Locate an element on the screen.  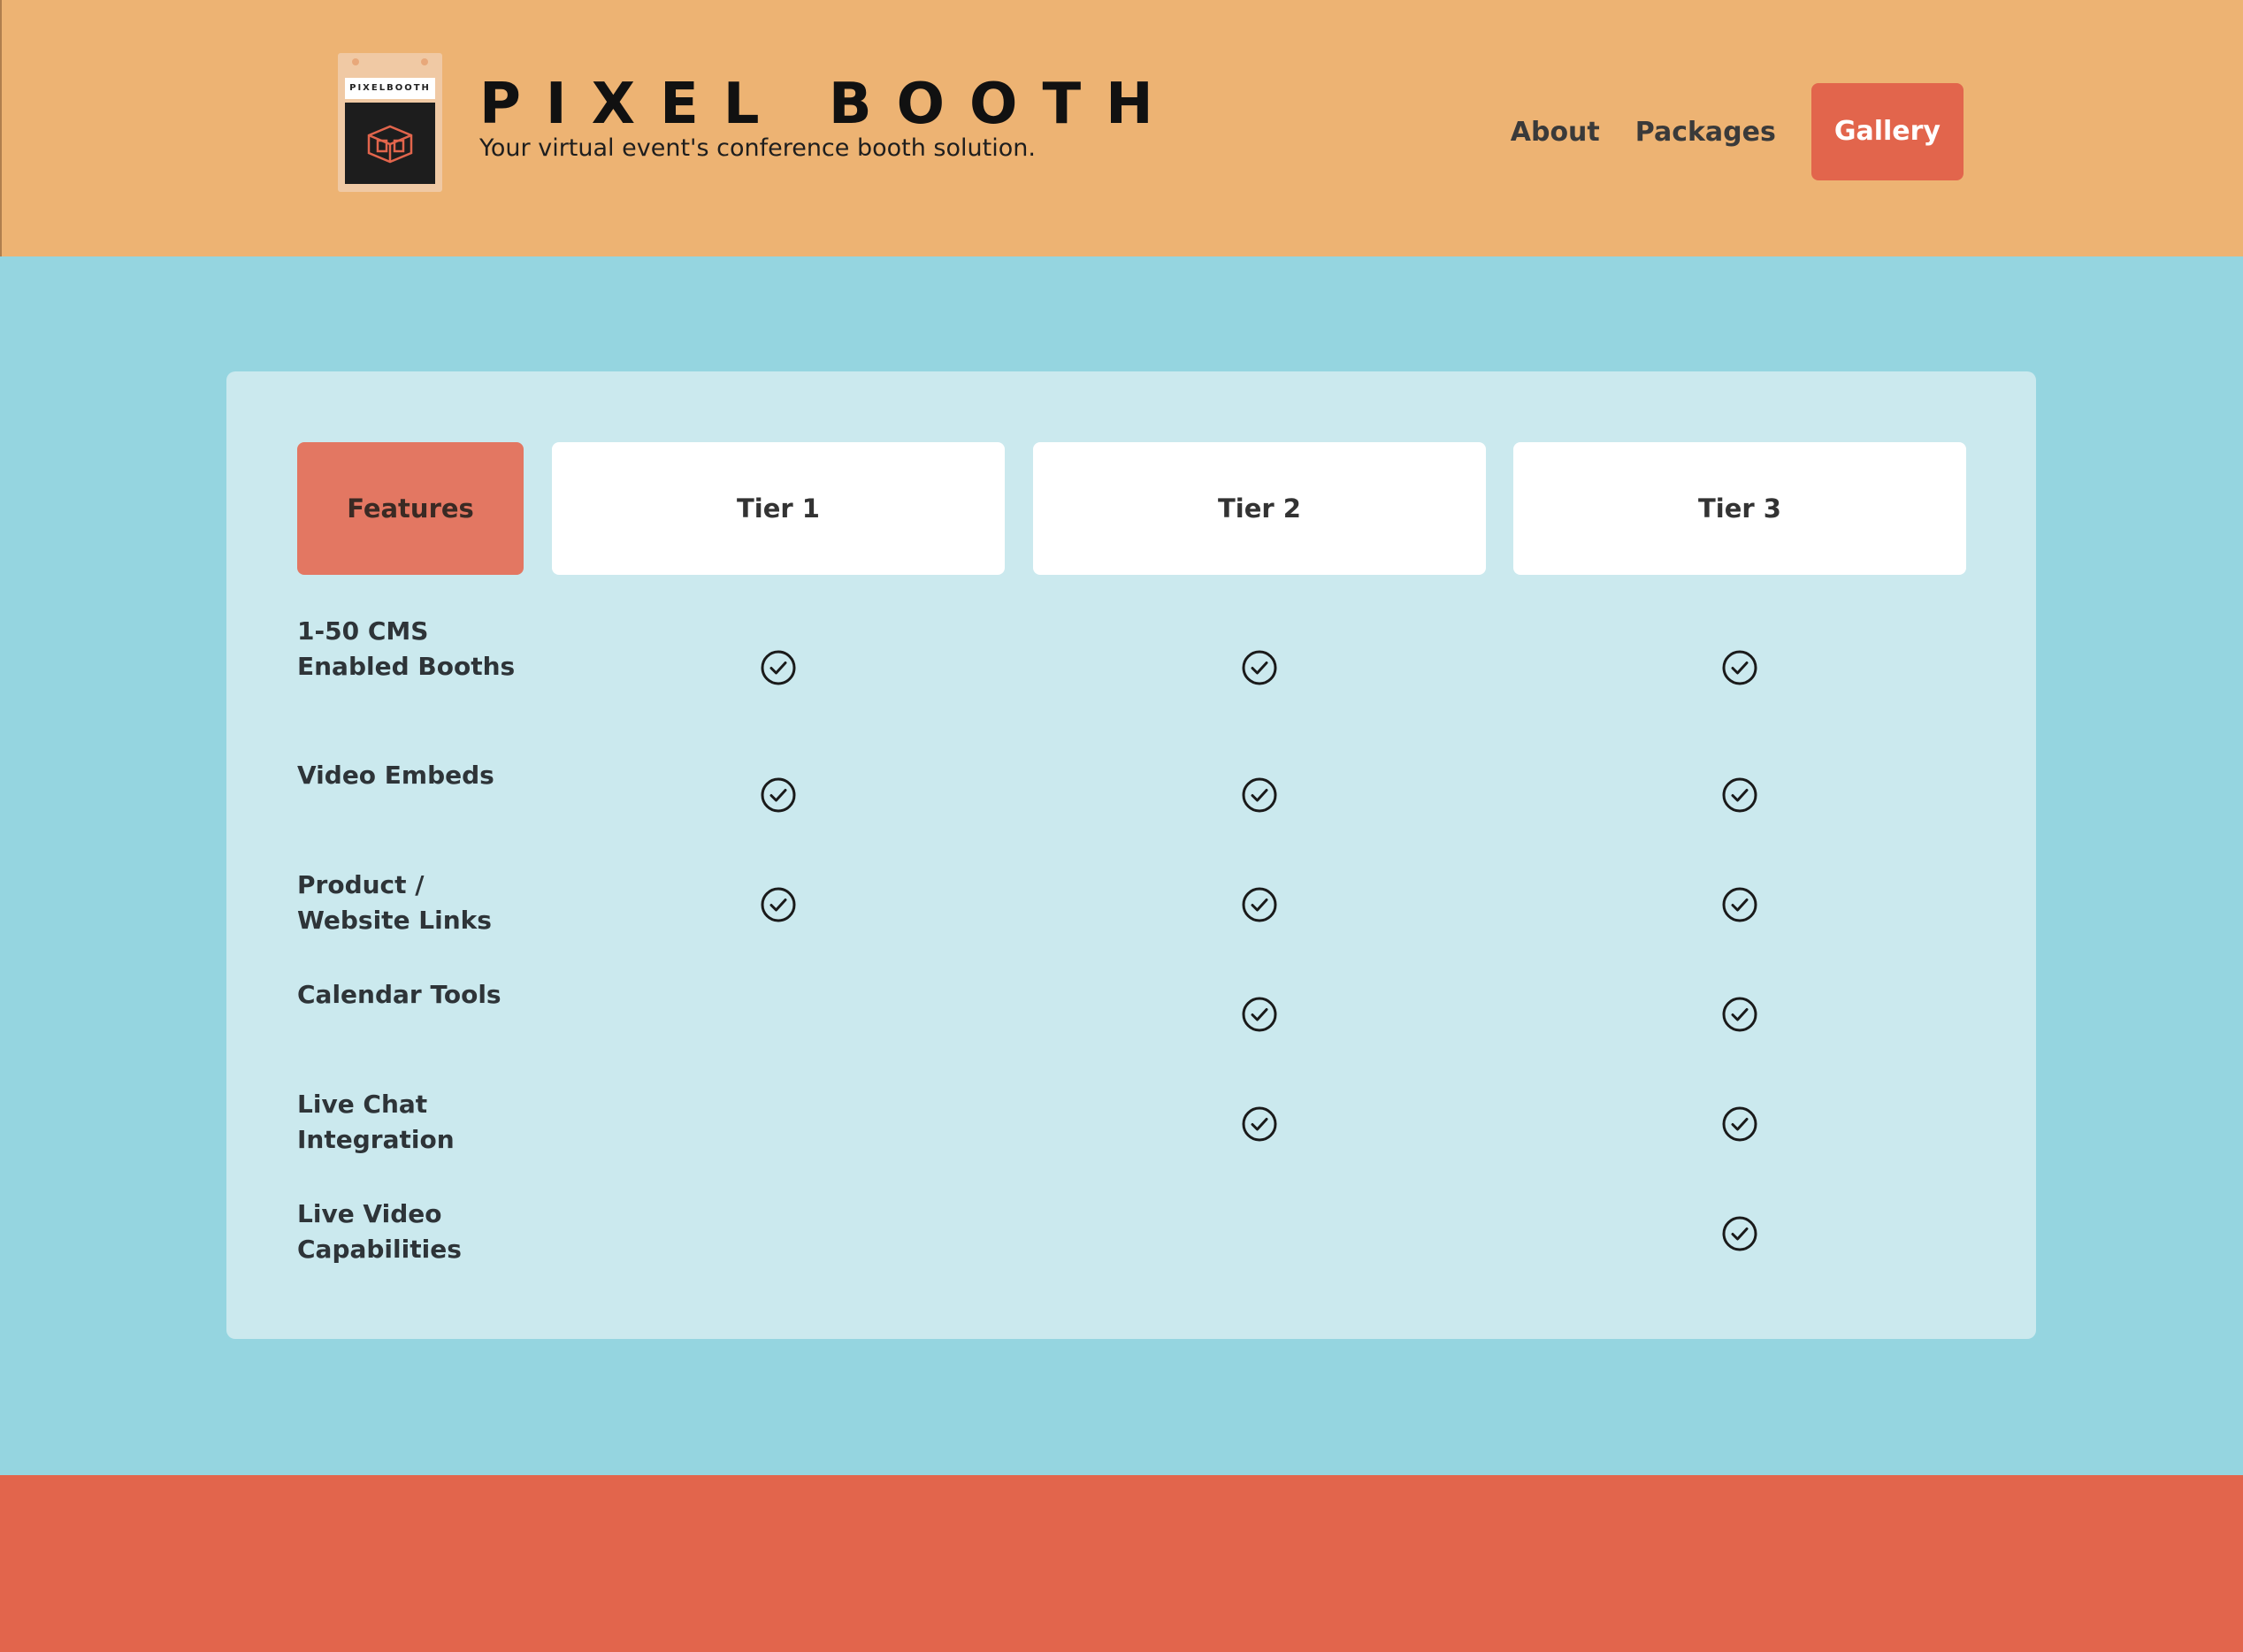
features-header: Features is located at coordinates (410, 509).